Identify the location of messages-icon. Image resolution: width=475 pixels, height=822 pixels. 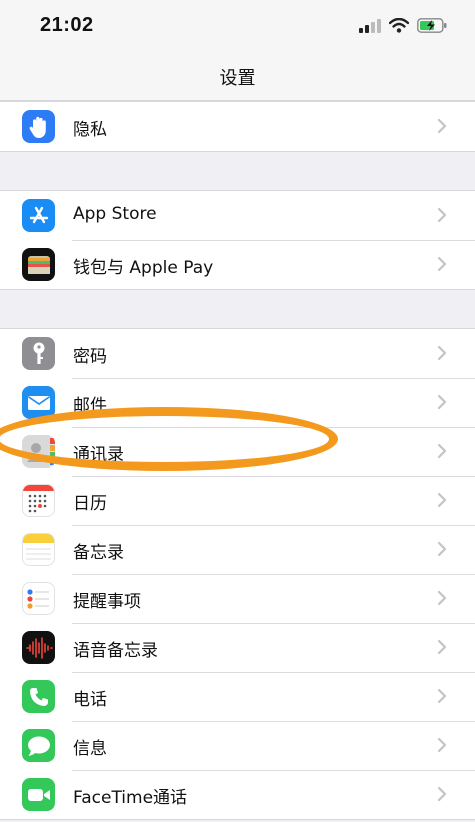
(38, 745).